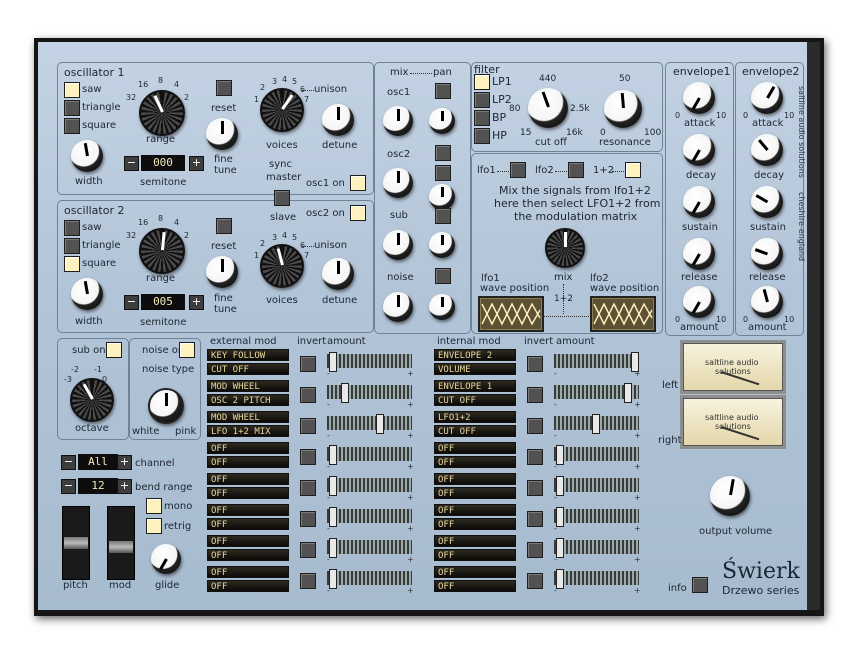 The height and width of the screenshot is (655, 862). I want to click on filter-resonance-knob, so click(623, 109).